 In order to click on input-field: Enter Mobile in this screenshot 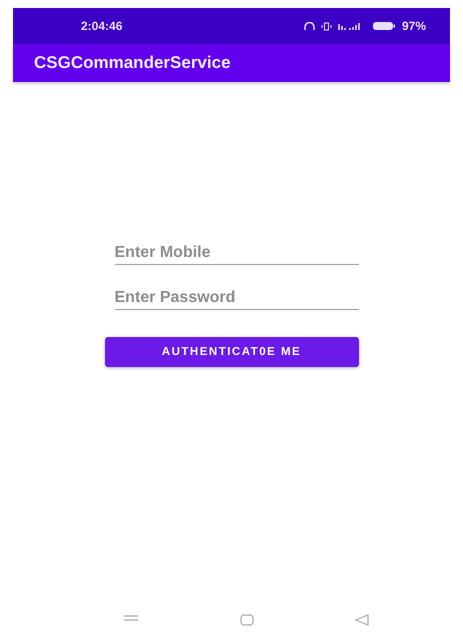, I will do `click(236, 253)`.